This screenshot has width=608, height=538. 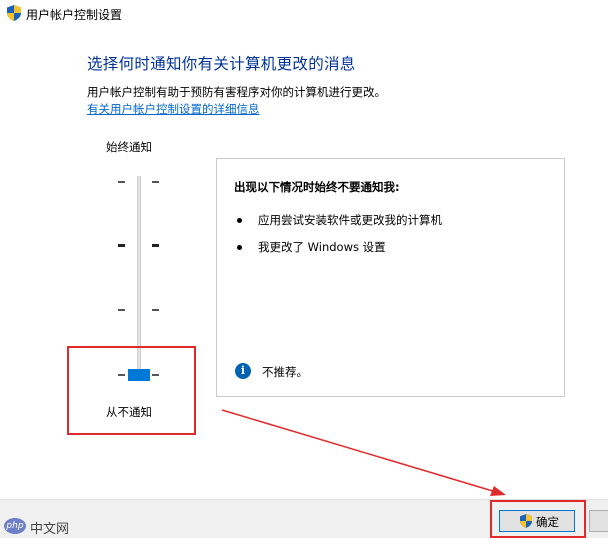 What do you see at coordinates (74, 15) in the screenshot?
I see `window-title: 用户帐户控制设置` at bounding box center [74, 15].